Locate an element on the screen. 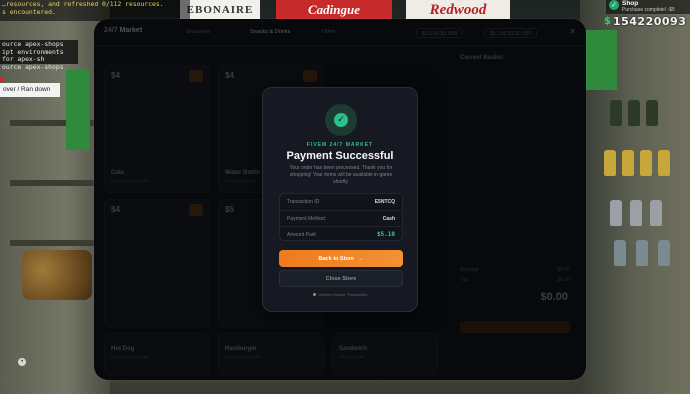 The image size is (690, 394). success-icon-ring: ✓ is located at coordinates (341, 120).